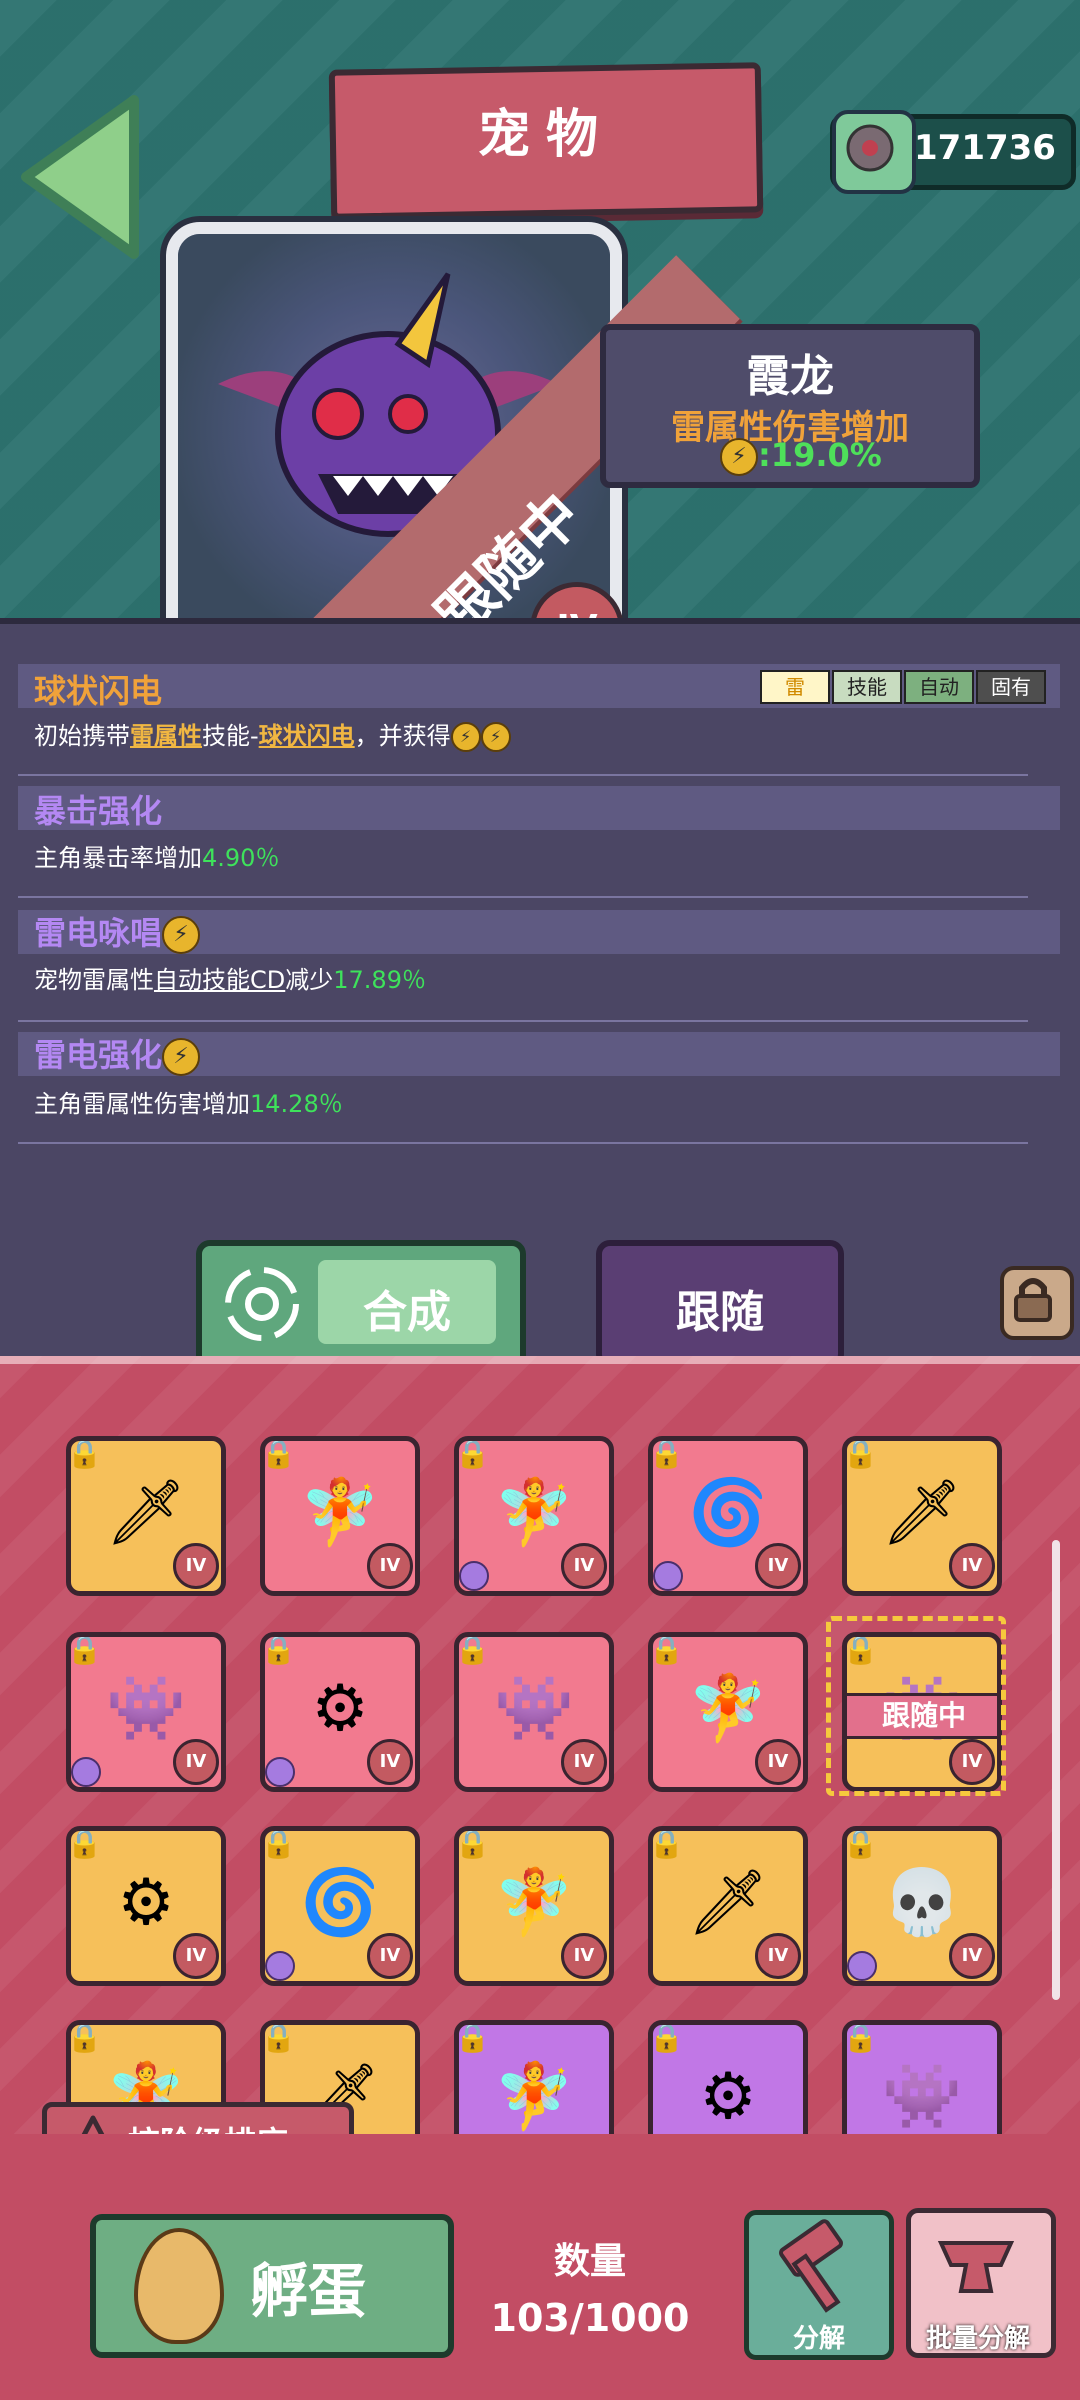  What do you see at coordinates (728, 2097) in the screenshot?
I see `drone-icon: ⚙` at bounding box center [728, 2097].